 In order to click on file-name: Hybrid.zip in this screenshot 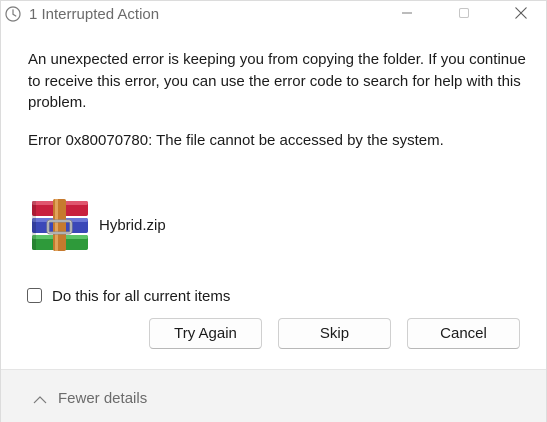, I will do `click(132, 225)`.